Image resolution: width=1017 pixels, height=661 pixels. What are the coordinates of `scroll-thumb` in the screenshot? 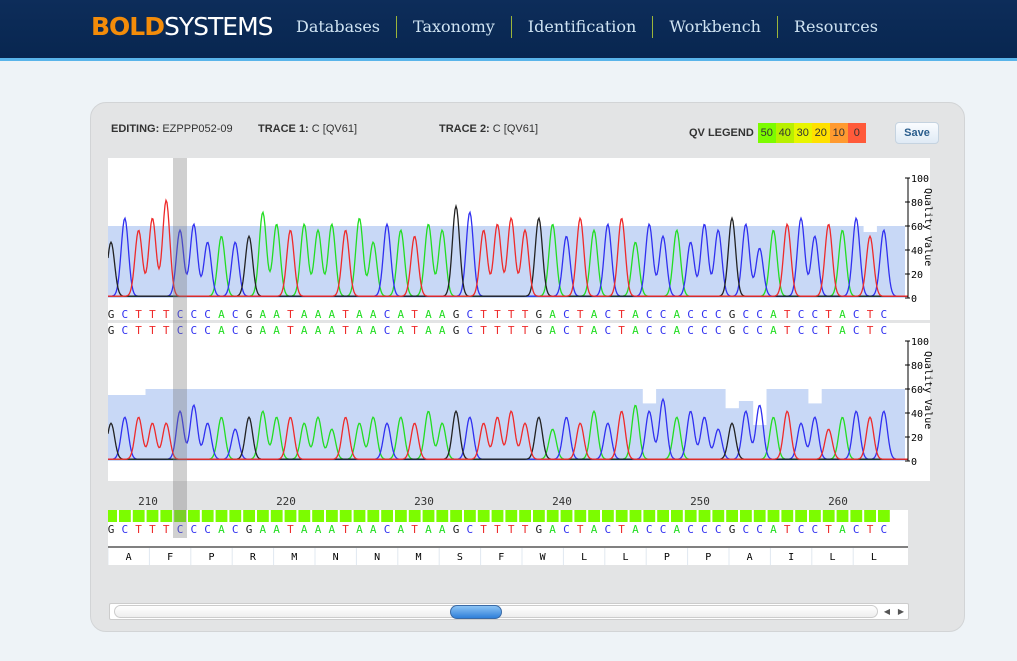 It's located at (476, 612).